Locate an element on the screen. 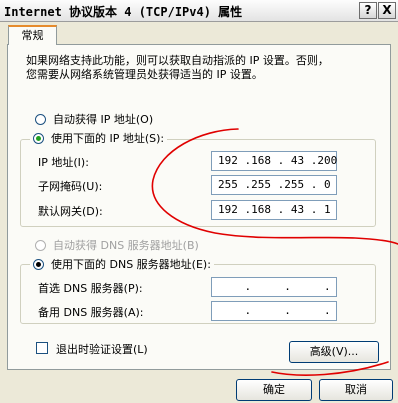 The image size is (398, 403). radio-manual-ip-label: 使用下面的 IP 地址(S): is located at coordinates (108, 138).